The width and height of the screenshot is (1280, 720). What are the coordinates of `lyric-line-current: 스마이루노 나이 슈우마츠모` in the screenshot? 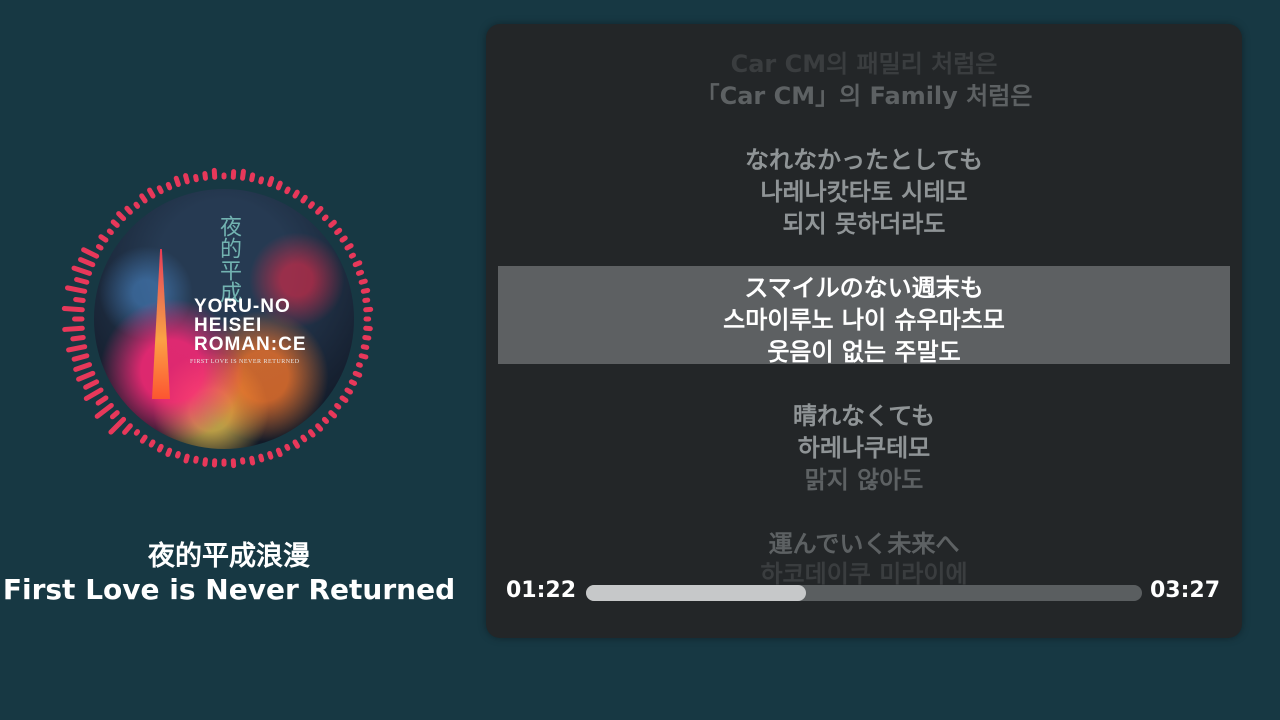 It's located at (864, 320).